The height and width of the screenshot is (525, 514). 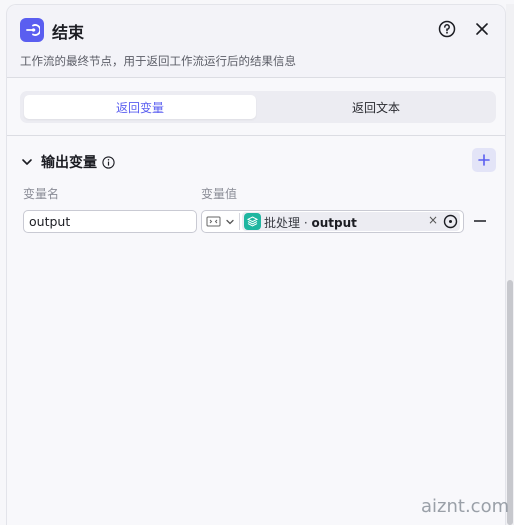 I want to click on add-variable-button, so click(x=484, y=160).